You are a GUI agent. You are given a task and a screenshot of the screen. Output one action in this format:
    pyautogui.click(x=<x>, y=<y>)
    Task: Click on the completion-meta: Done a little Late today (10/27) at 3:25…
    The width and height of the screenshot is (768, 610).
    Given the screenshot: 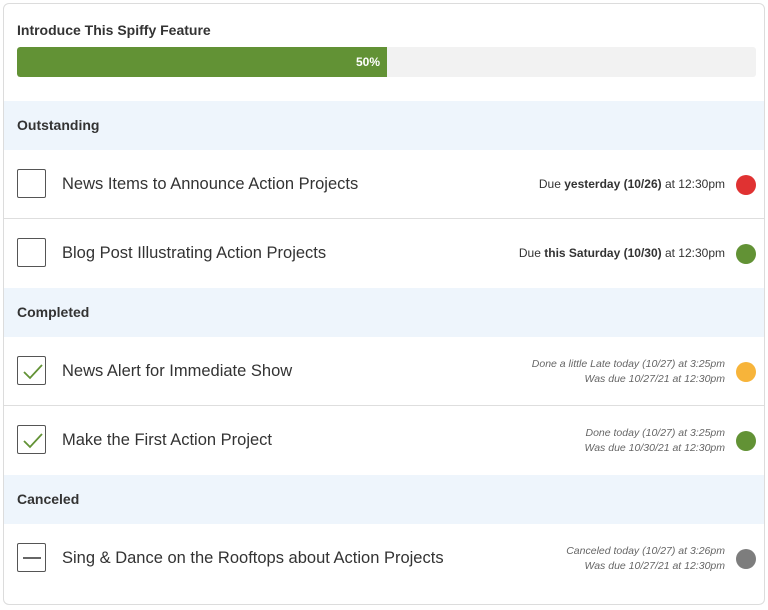 What is the action you would take?
    pyautogui.click(x=628, y=372)
    